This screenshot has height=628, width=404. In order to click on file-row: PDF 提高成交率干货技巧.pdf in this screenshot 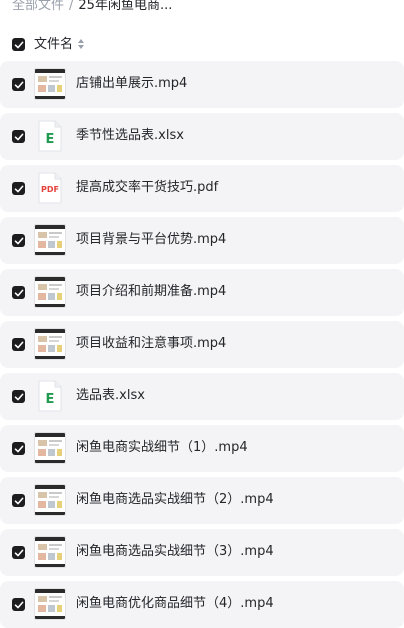, I will do `click(202, 188)`.